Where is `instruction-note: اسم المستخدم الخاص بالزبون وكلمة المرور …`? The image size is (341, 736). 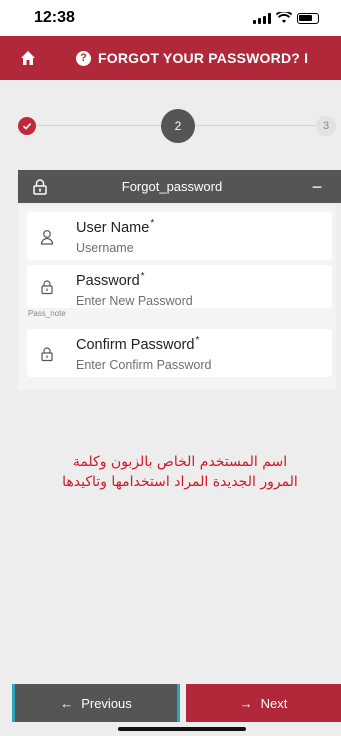
instruction-note: اسم المستخدم الخاص بالزبون وكلمة المرور … is located at coordinates (180, 472).